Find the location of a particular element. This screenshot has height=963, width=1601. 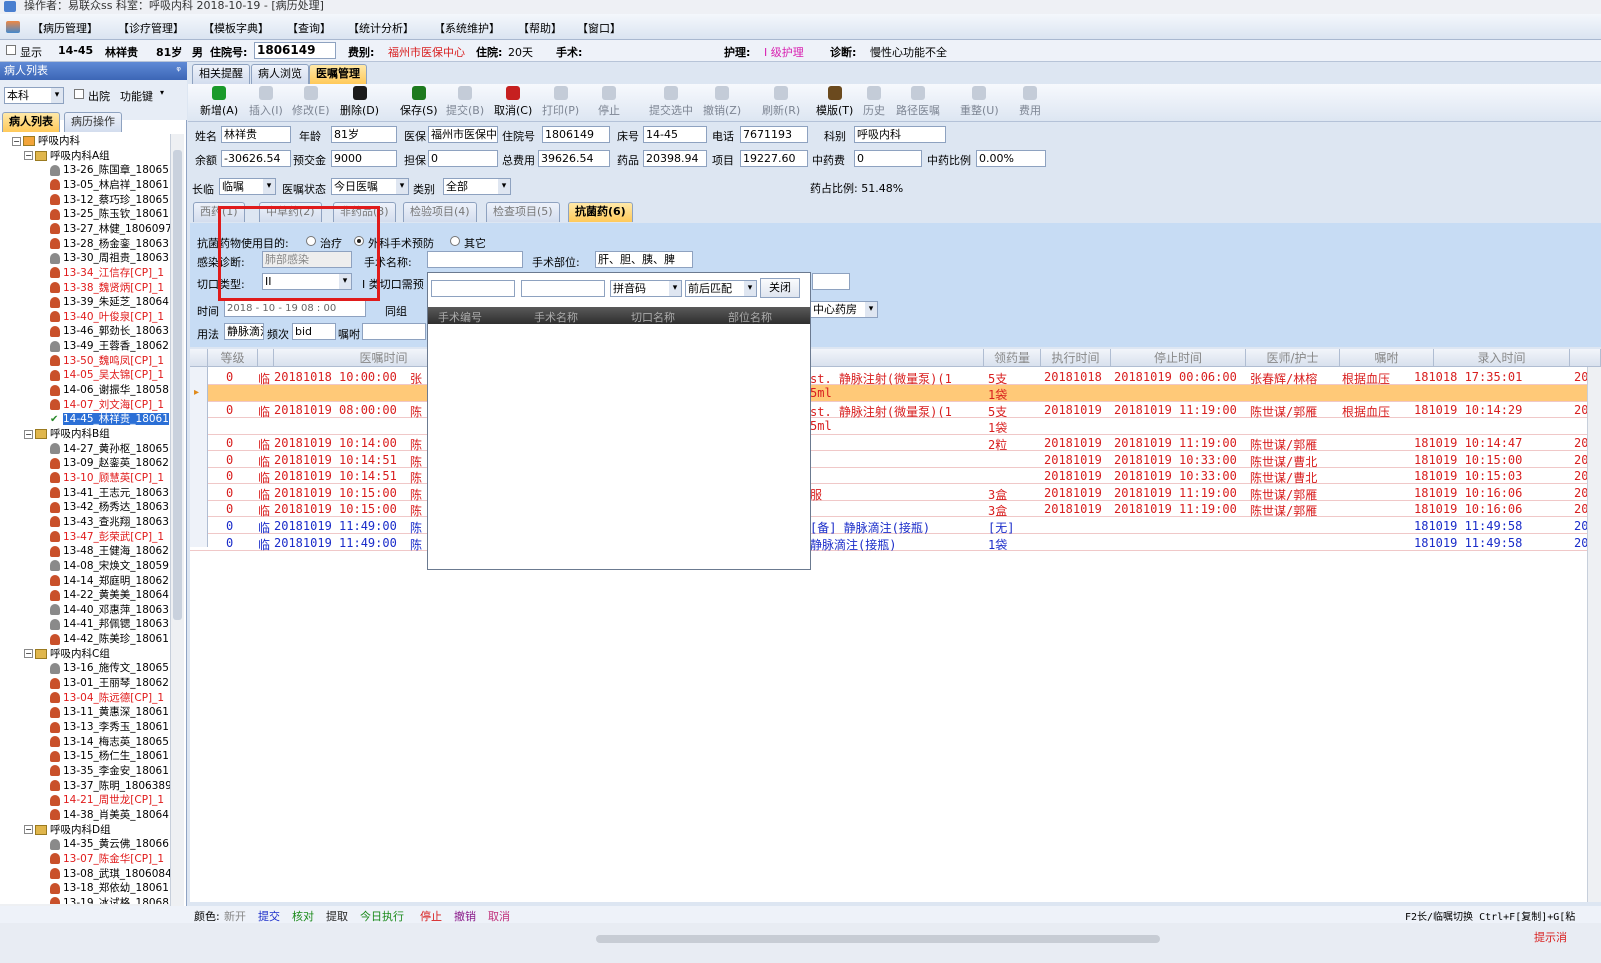

category-select: 全部 is located at coordinates (477, 186).